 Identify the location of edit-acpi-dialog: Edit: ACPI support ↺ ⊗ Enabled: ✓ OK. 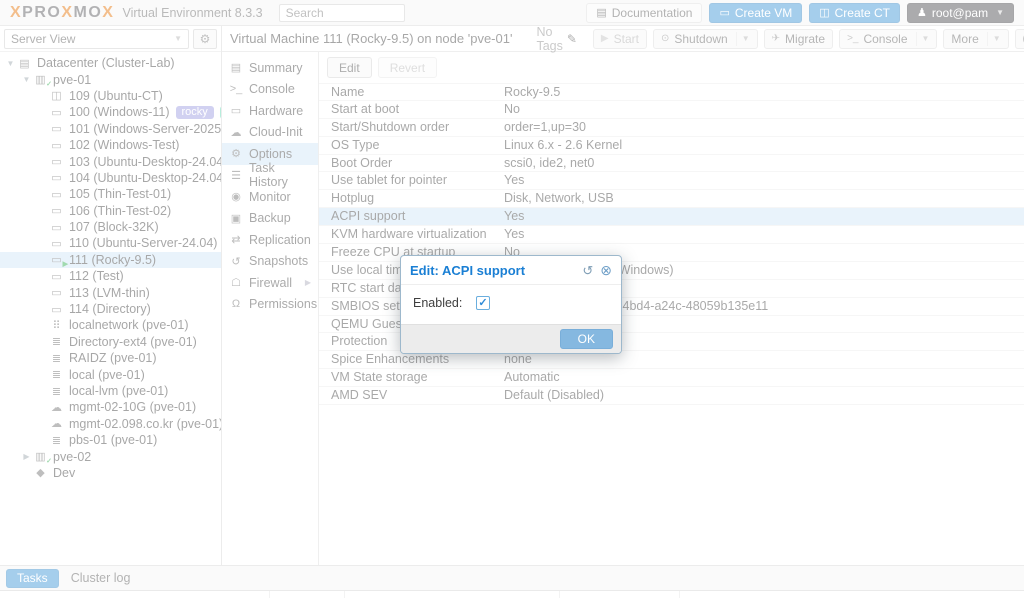
(511, 304).